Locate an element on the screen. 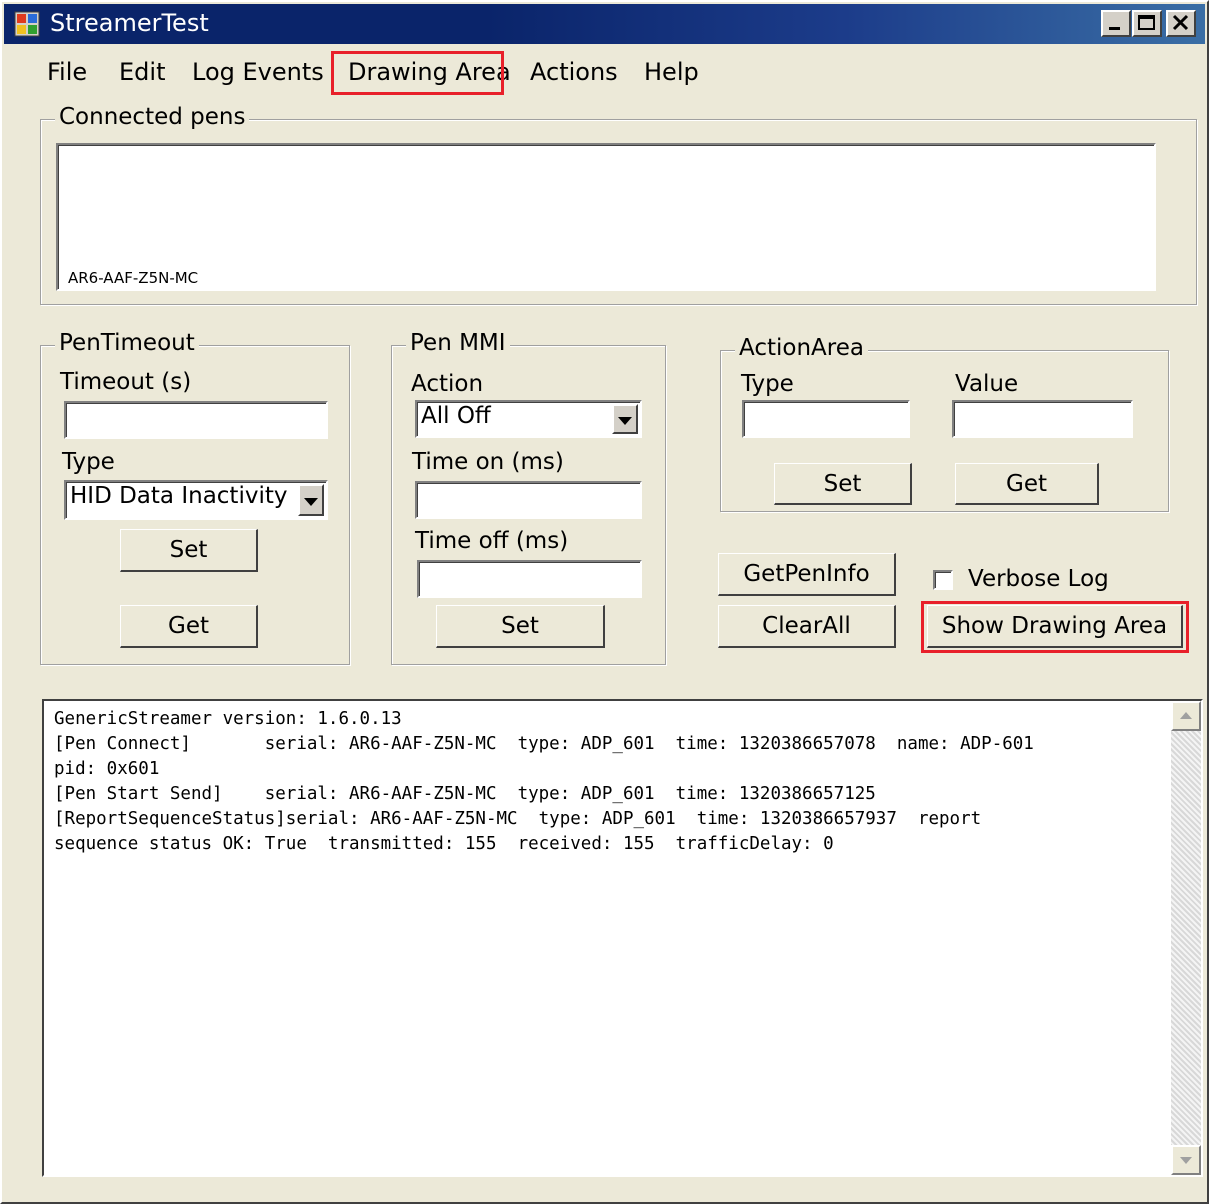 The height and width of the screenshot is (1204, 1209). action-area-get-button: Get is located at coordinates (1027, 484).